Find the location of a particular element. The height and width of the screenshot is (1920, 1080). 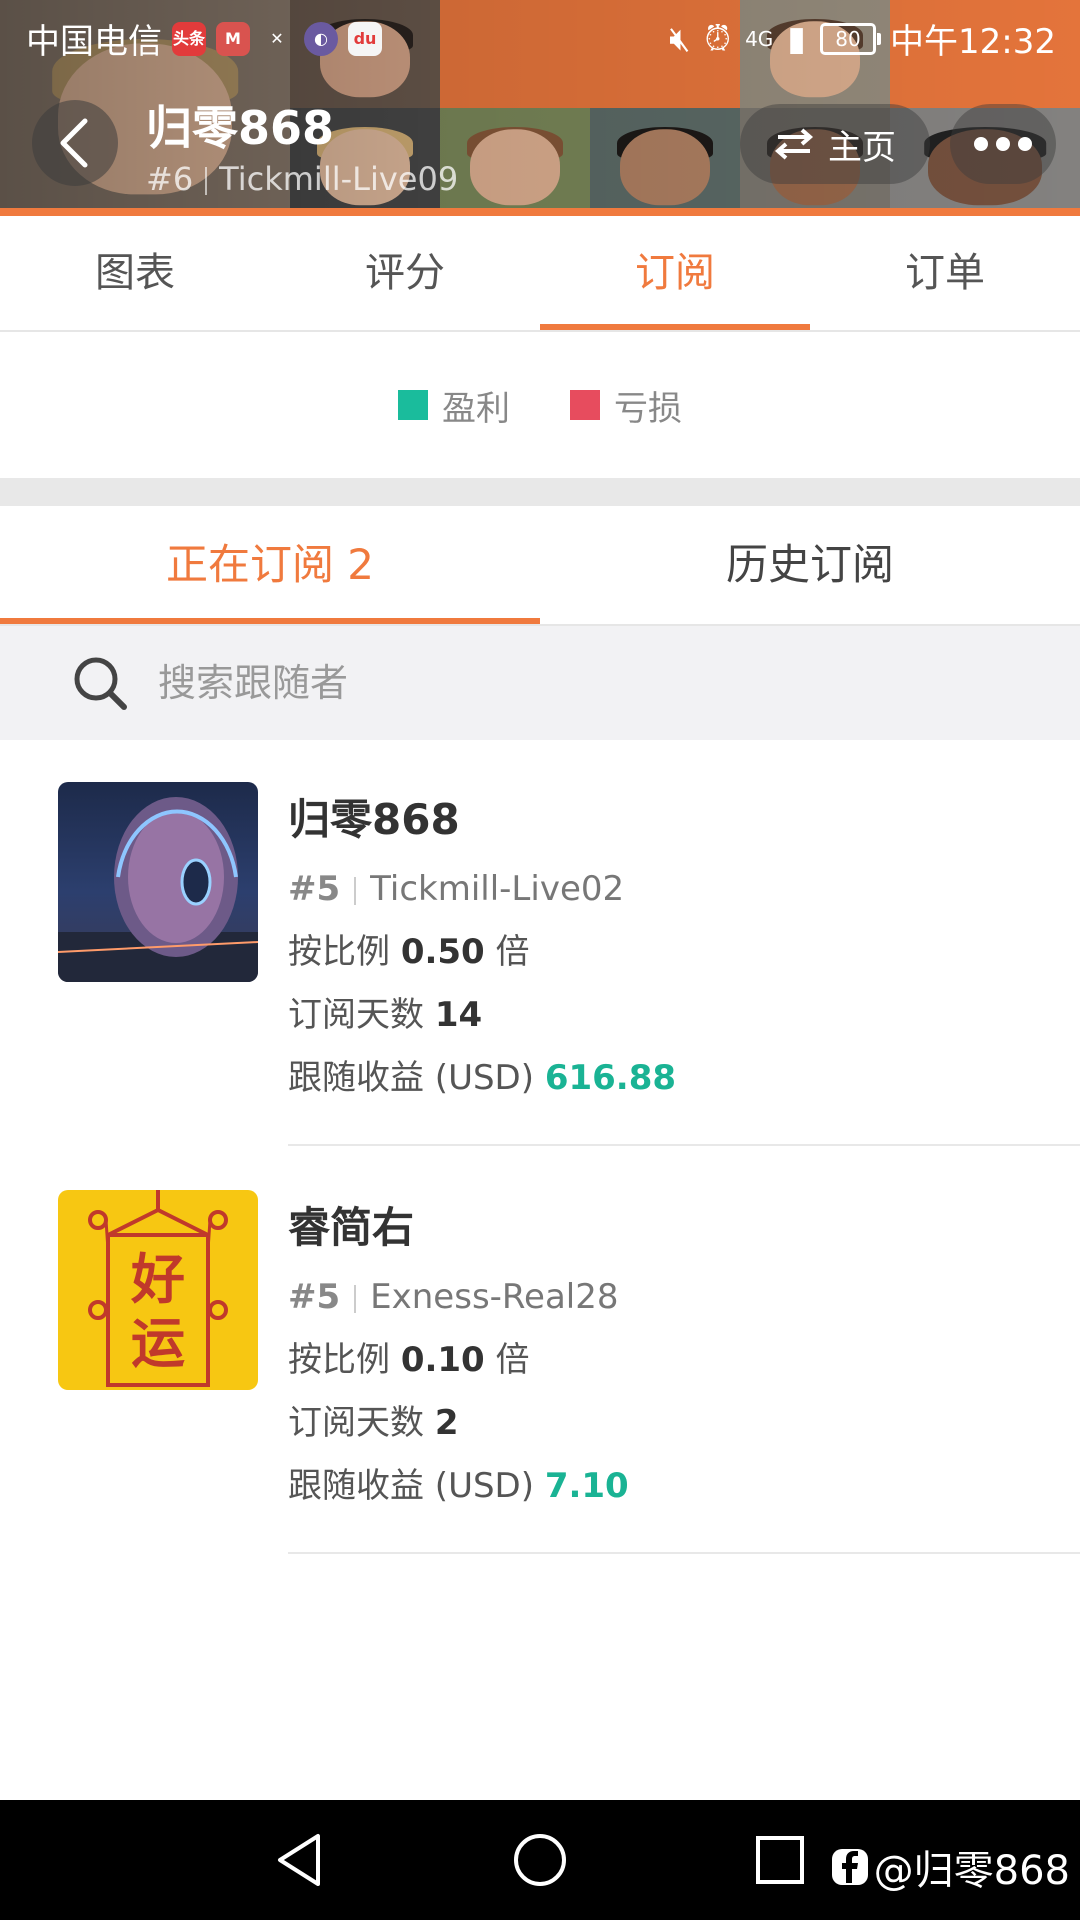

signal-icon: ▮ is located at coordinates (797, 38).